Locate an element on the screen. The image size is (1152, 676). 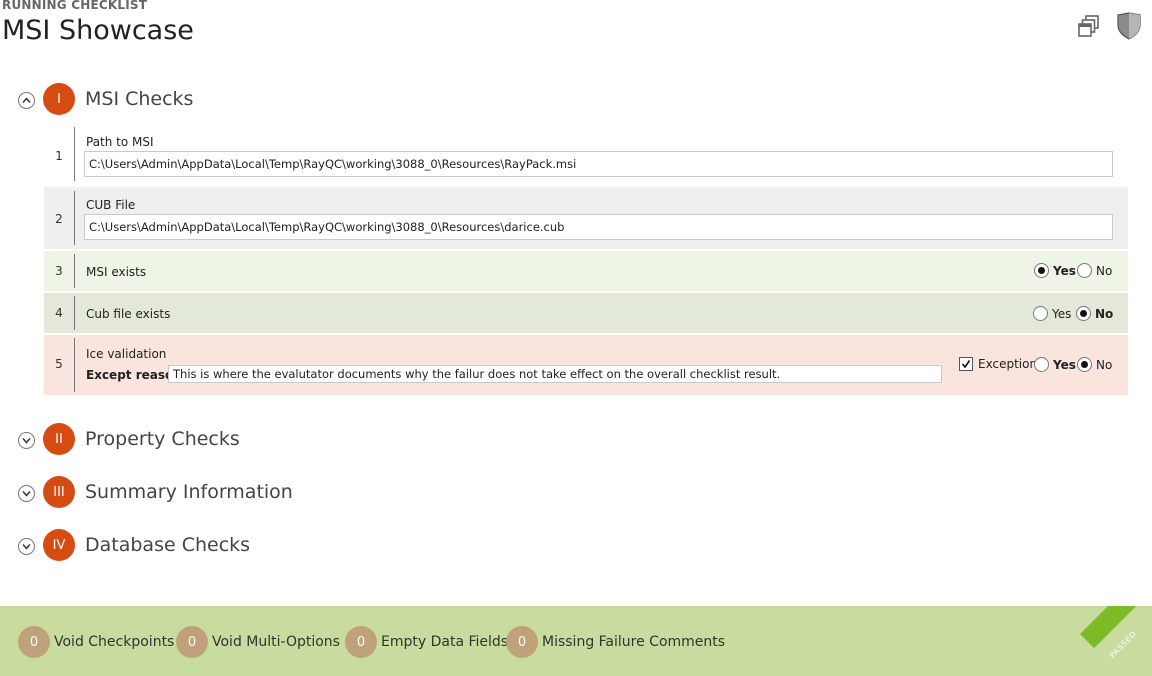
header: RUNNING CHECKLIST MSI Showcase is located at coordinates (576, 30).